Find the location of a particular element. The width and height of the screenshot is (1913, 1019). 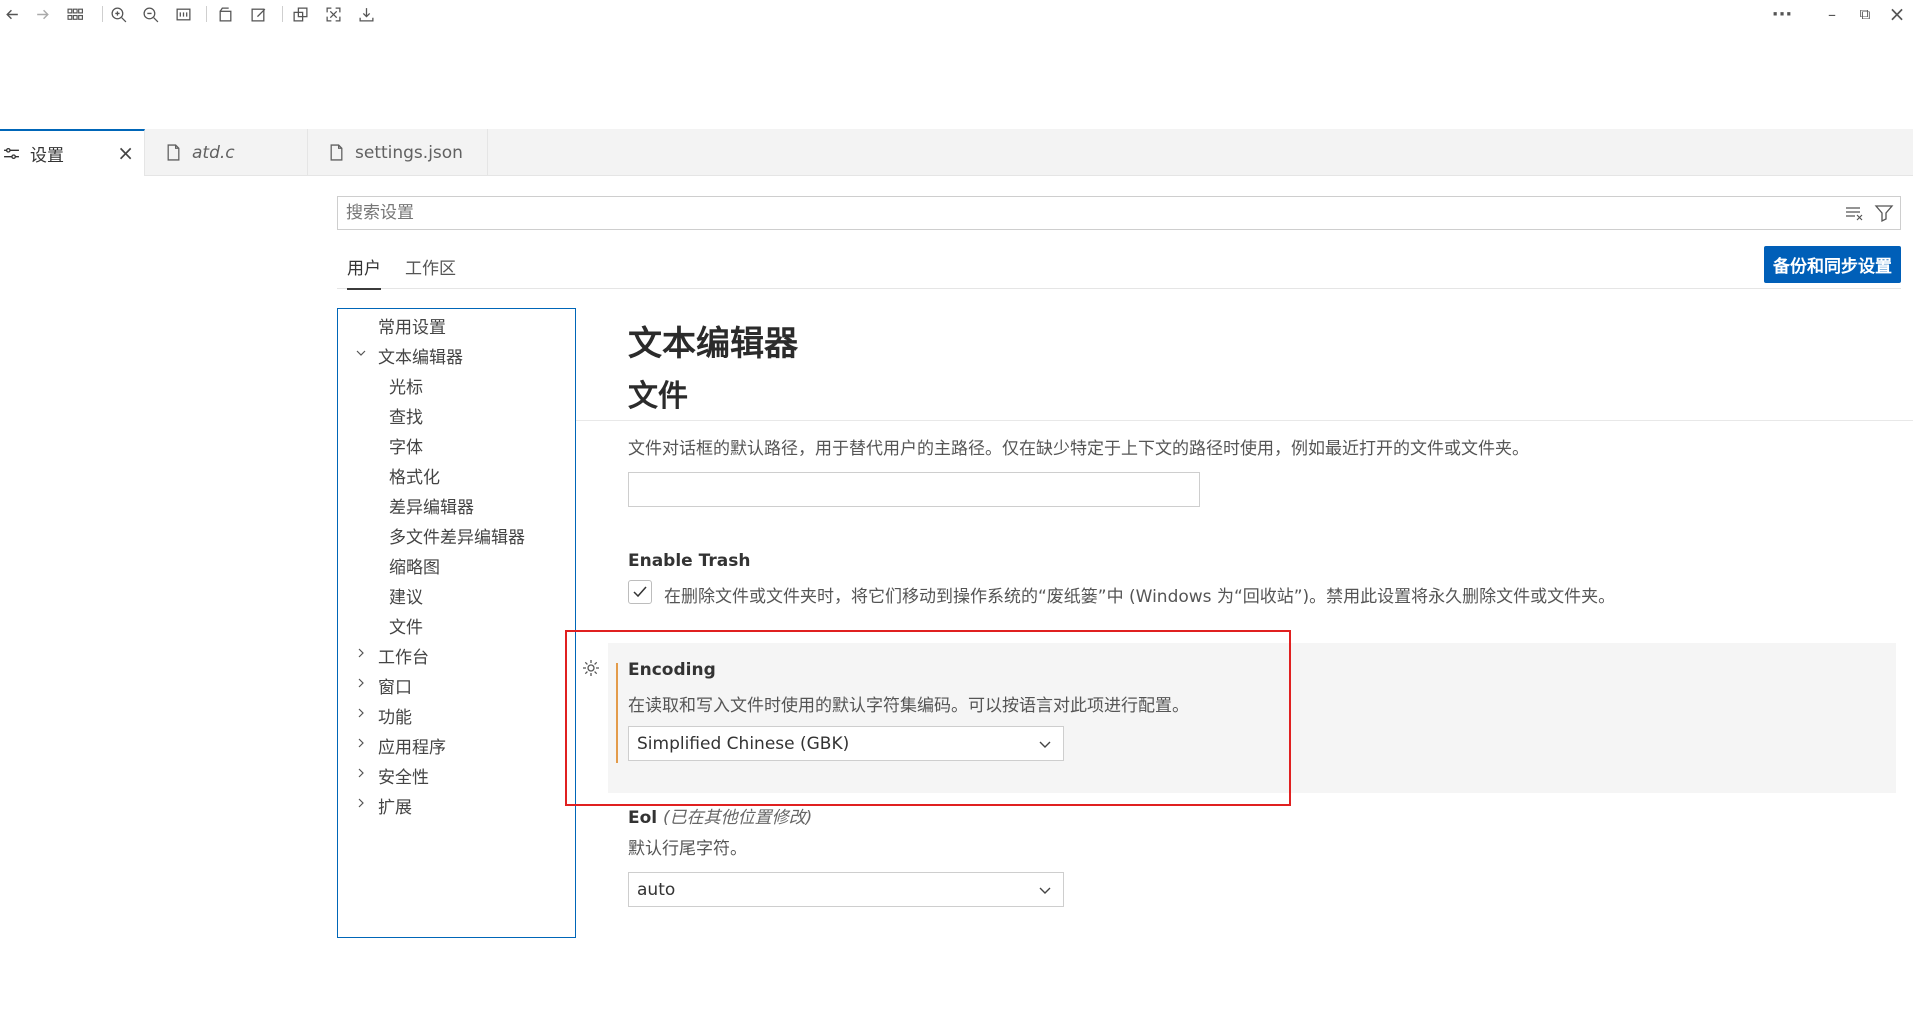

tab-settings-json: settings.json is located at coordinates (398, 152).